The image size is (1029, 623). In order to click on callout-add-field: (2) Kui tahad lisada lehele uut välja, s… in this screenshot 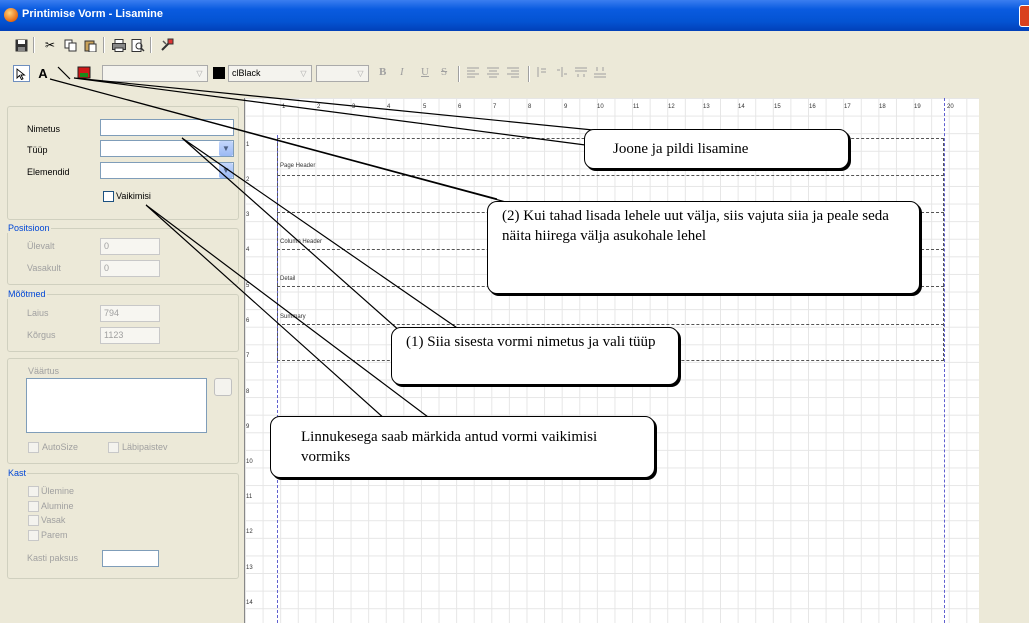, I will do `click(703, 247)`.